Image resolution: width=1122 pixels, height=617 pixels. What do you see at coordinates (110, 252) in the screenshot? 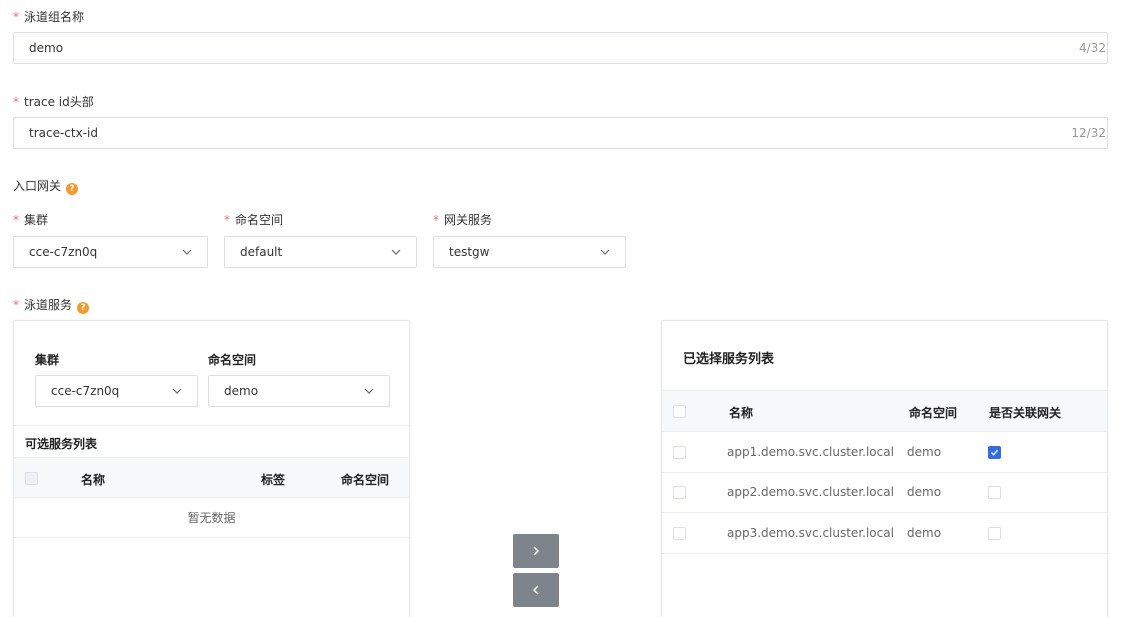
I see `ingress-cluster-select: cce-c7zn0q` at bounding box center [110, 252].